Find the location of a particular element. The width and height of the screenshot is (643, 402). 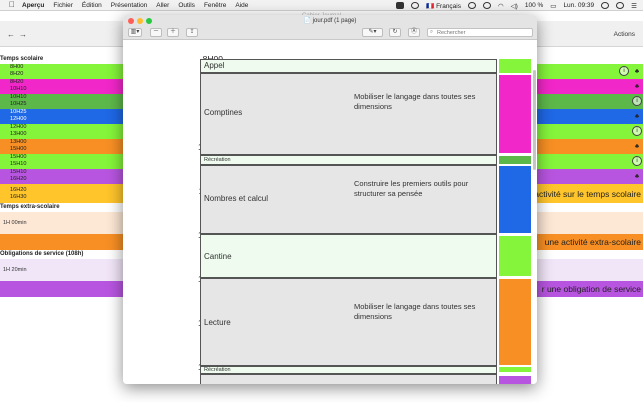

row-time: 13H00 15H00 is located at coordinates (18, 145).